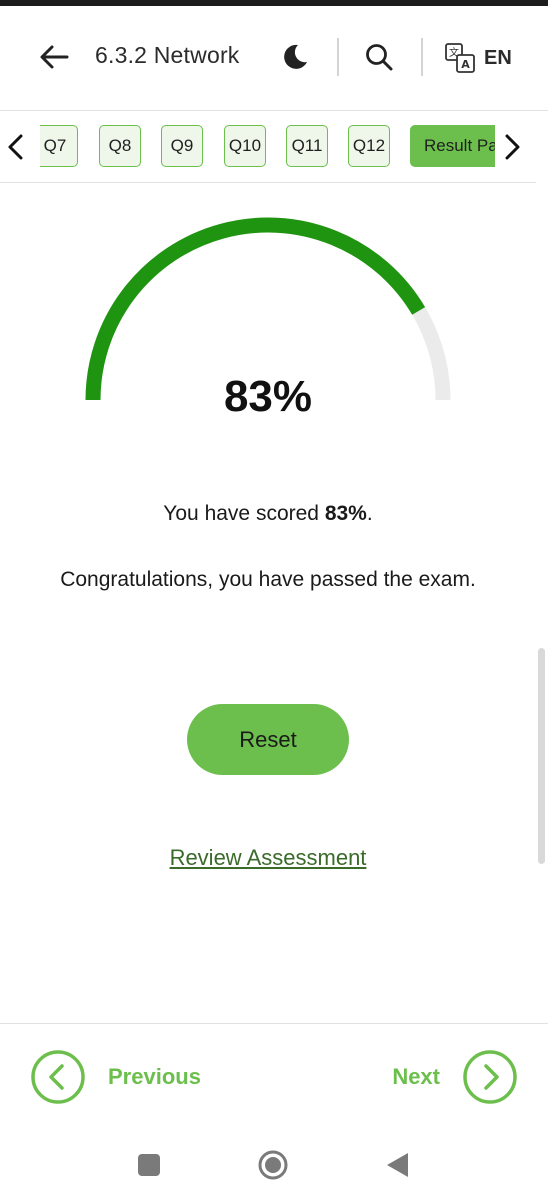 This screenshot has height=1200, width=548. Describe the element at coordinates (268, 858) in the screenshot. I see `review-assessment-link: Review Assessment` at that location.